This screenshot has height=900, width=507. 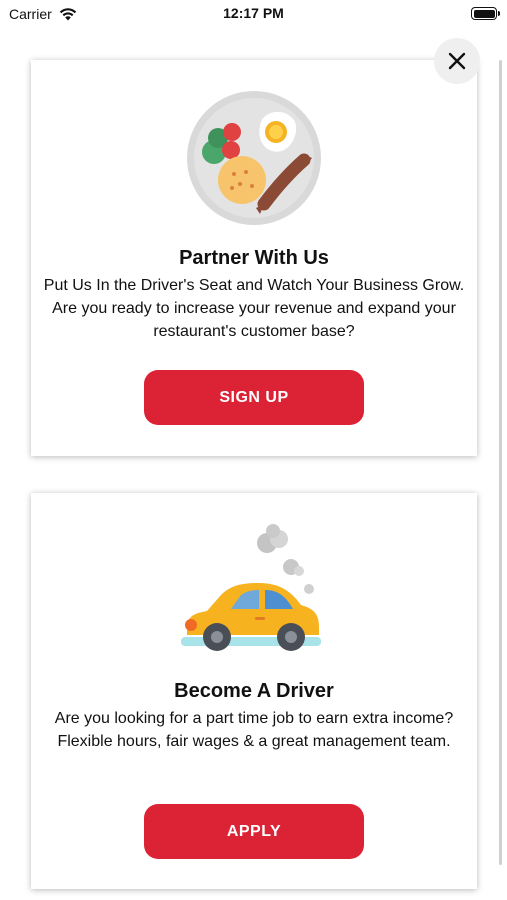 What do you see at coordinates (500, 462) in the screenshot?
I see `scrollbar` at bounding box center [500, 462].